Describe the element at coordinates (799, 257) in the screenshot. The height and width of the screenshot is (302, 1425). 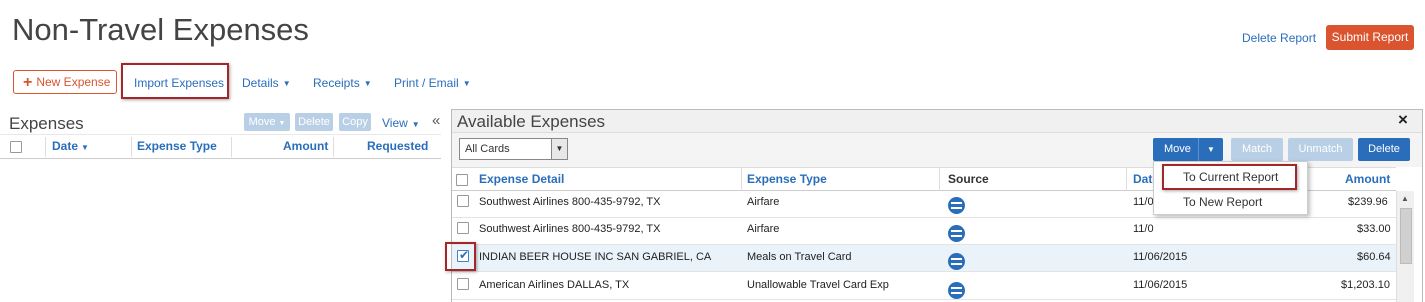
I see `expense-type-cell: Meals on Travel Card` at that location.